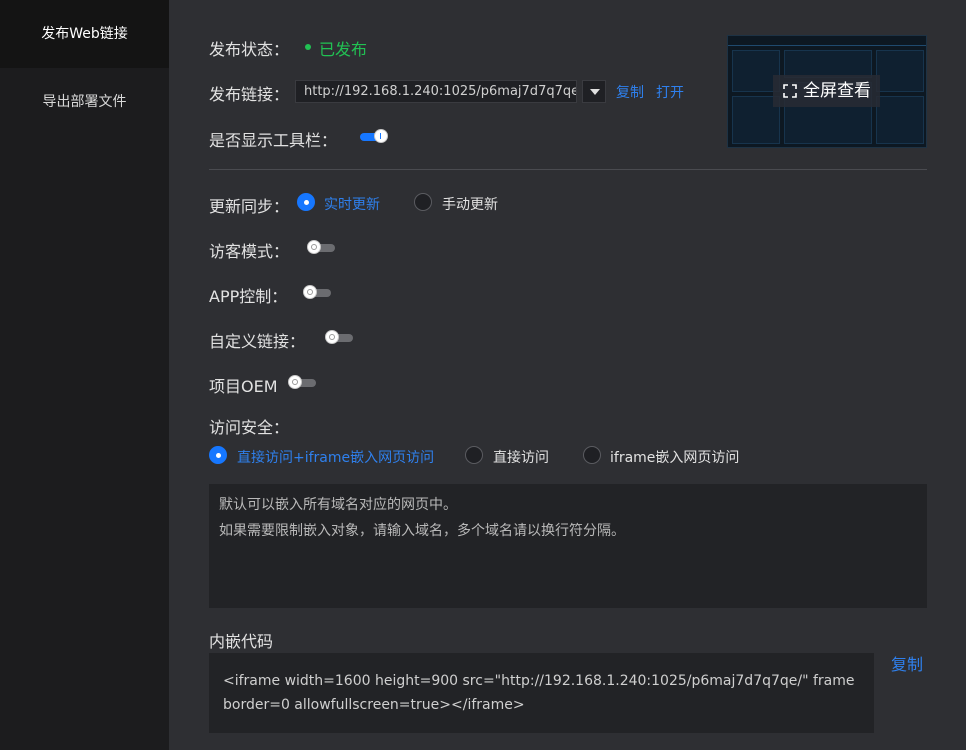 This screenshot has width=966, height=750. What do you see at coordinates (790, 91) in the screenshot?
I see `fullscreen-icon` at bounding box center [790, 91].